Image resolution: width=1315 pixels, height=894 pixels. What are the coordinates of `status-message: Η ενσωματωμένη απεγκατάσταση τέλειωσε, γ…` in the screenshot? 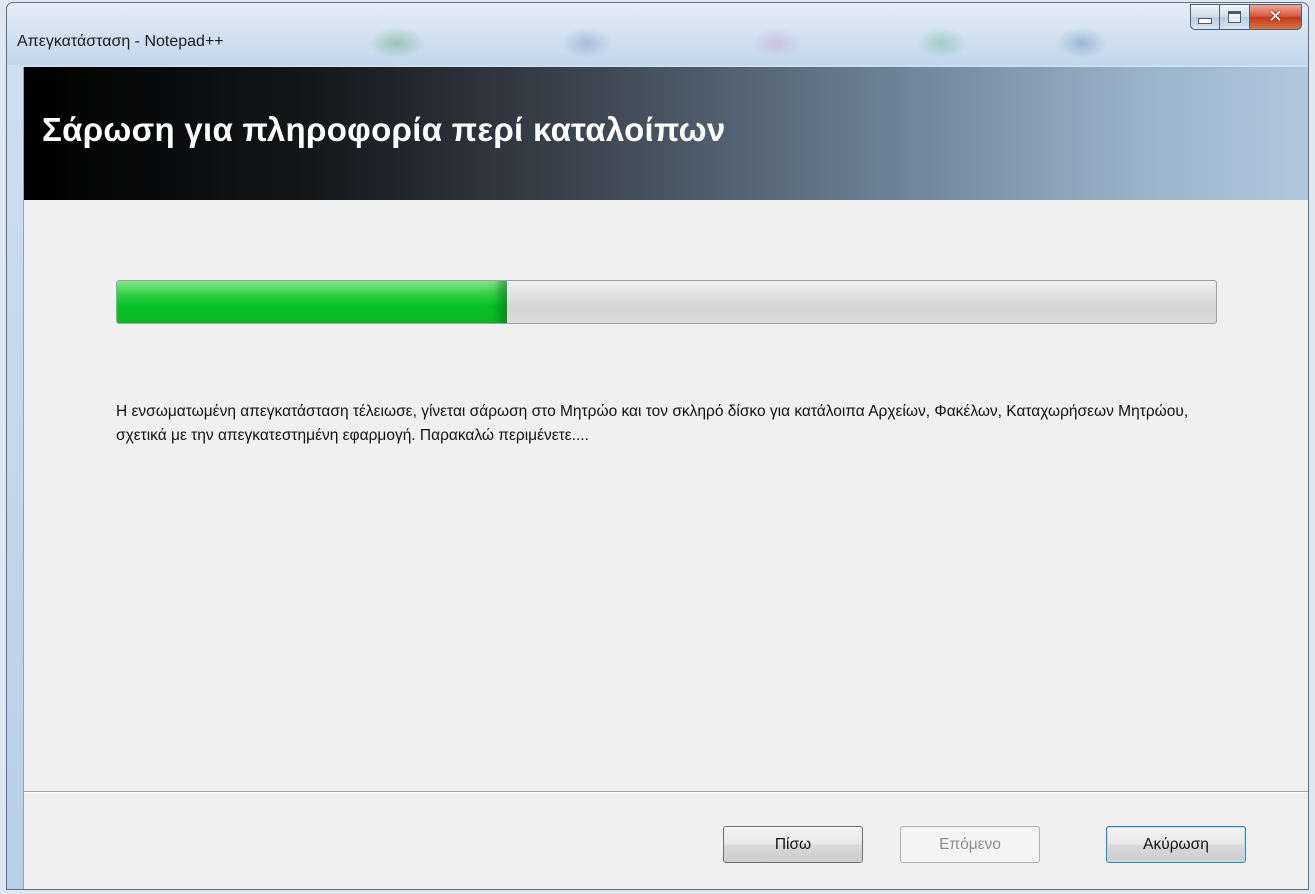 It's located at (652, 423).